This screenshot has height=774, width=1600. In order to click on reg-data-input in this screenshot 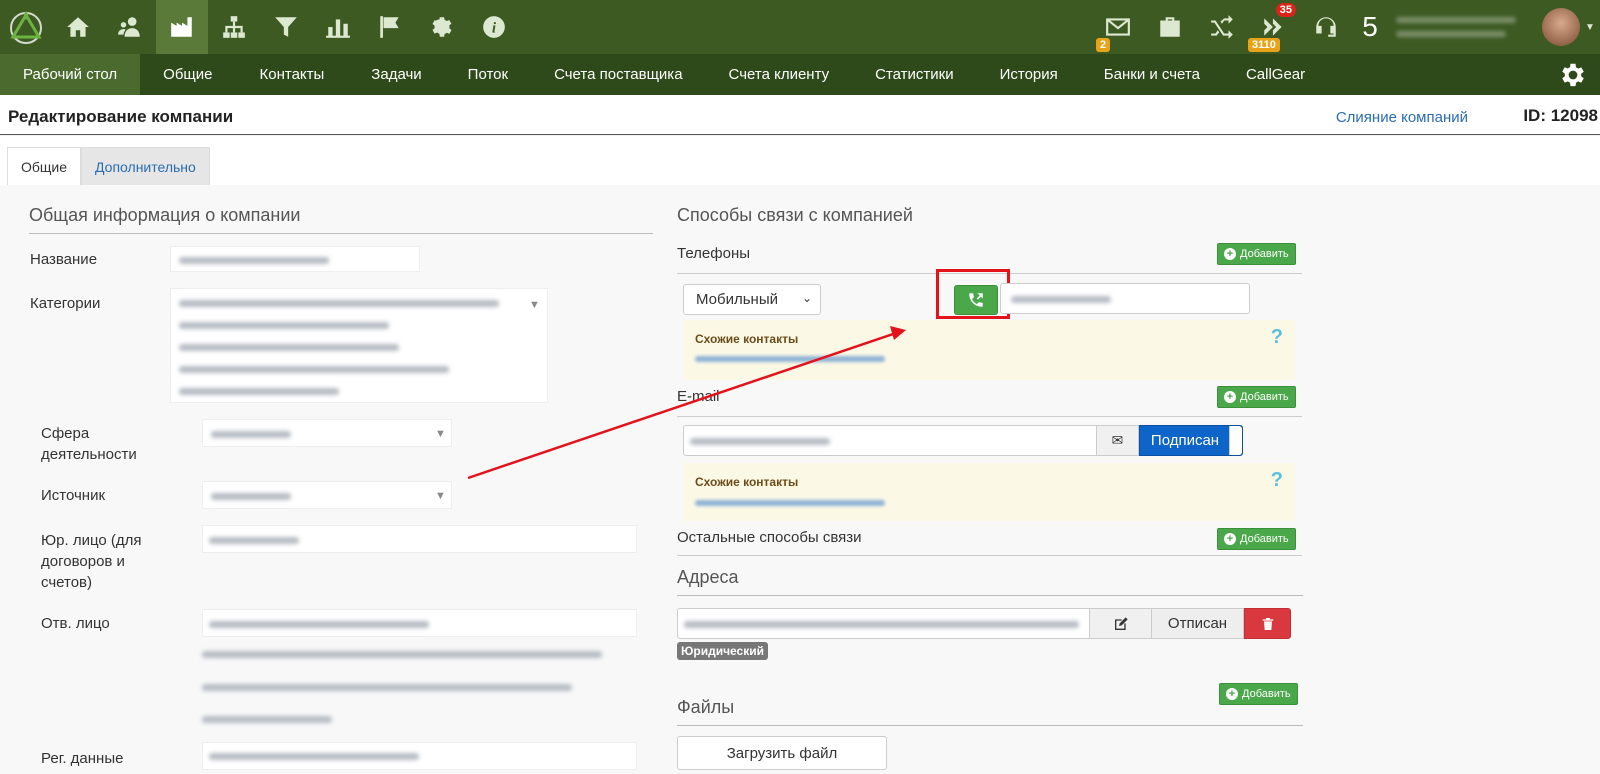, I will do `click(419, 756)`.